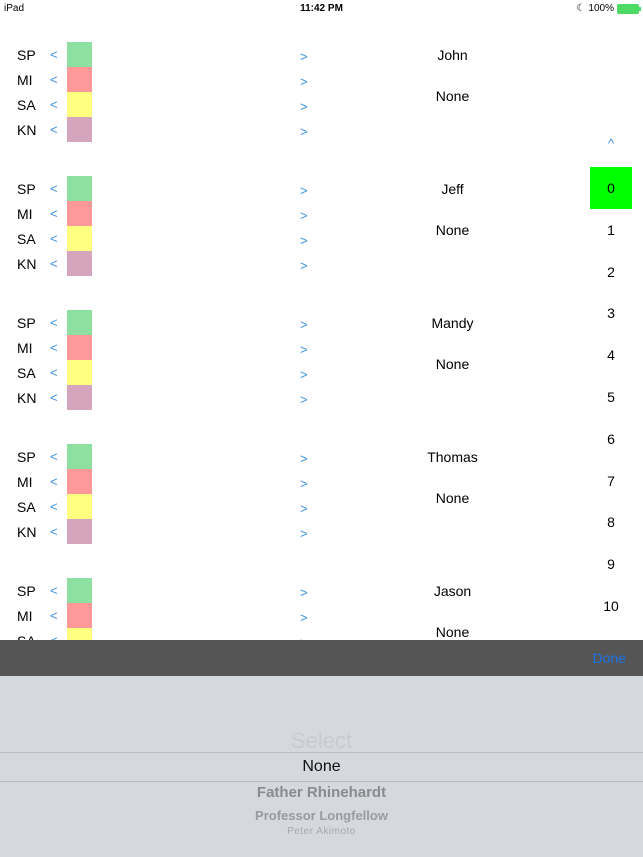  What do you see at coordinates (321, 9) in the screenshot?
I see `status-bar: iPad 11:42 PM ☾ 100%` at bounding box center [321, 9].